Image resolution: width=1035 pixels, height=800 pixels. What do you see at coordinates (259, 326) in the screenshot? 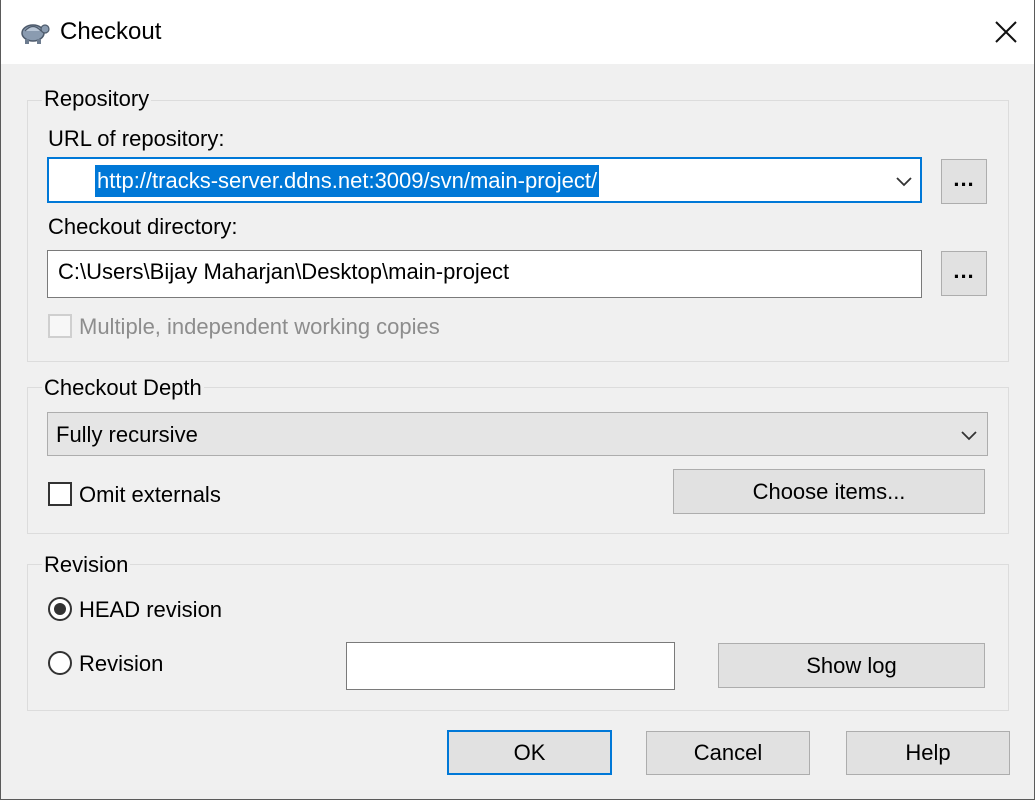
I see `multiple-copies-label: Multiple, independent working copies` at bounding box center [259, 326].